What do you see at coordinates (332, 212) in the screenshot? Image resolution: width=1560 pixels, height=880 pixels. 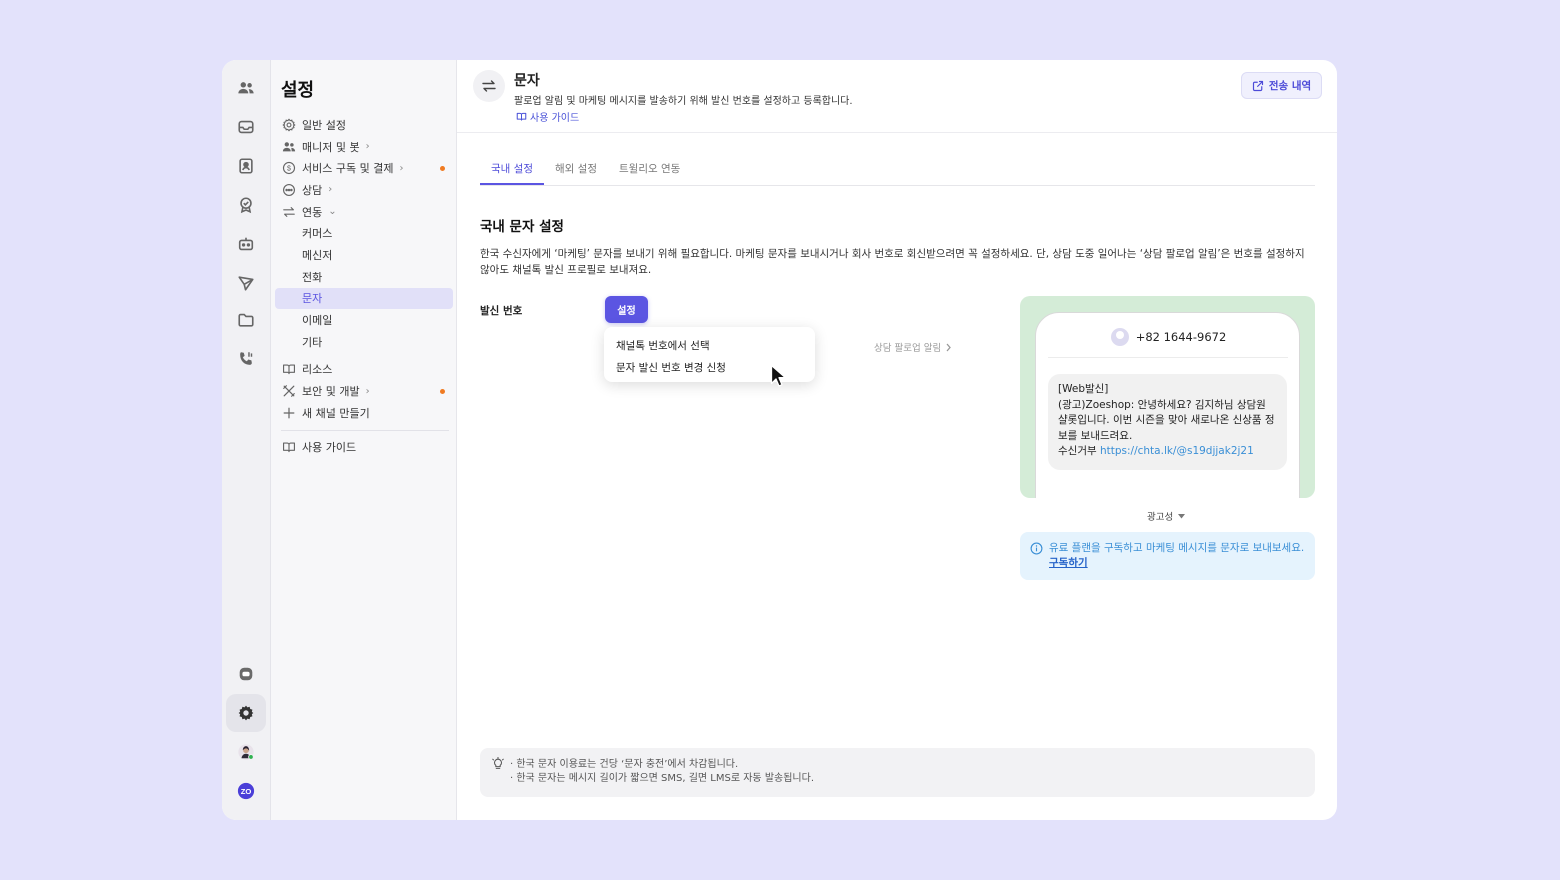 I see `chevron-down-icon: ⌄` at bounding box center [332, 212].